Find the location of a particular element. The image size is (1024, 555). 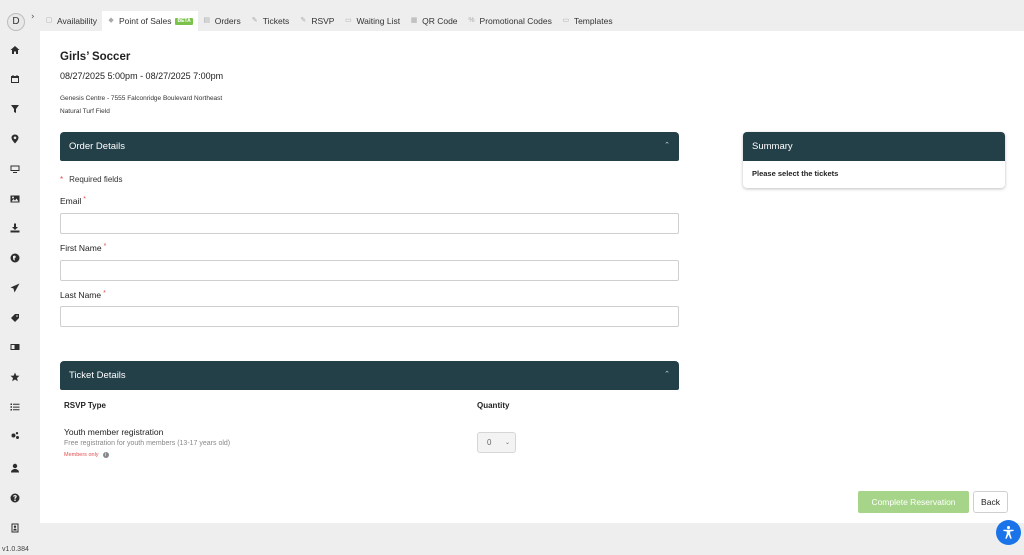

help-icon is located at coordinates (15, 498).